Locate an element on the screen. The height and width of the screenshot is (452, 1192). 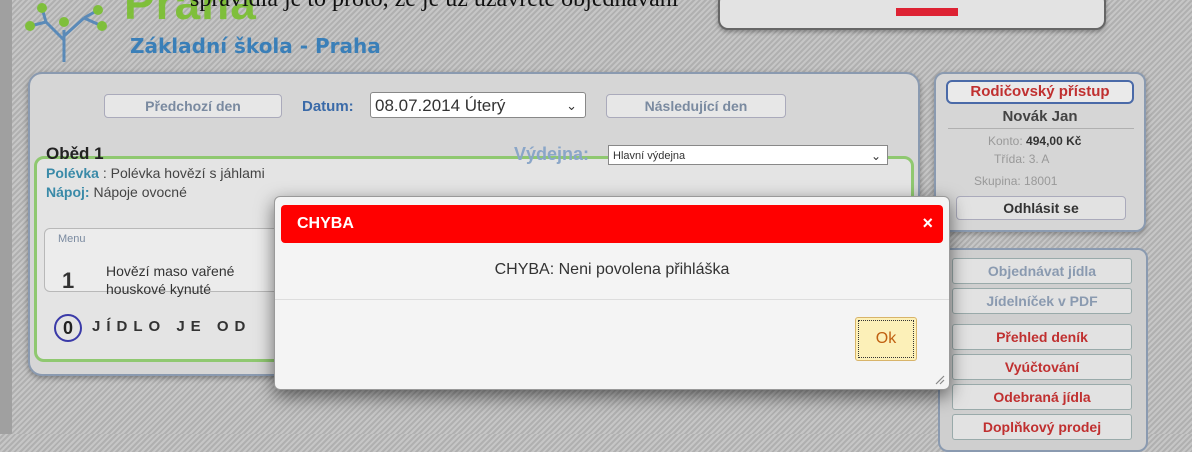
trida-value: 3. A is located at coordinates (1039, 159).